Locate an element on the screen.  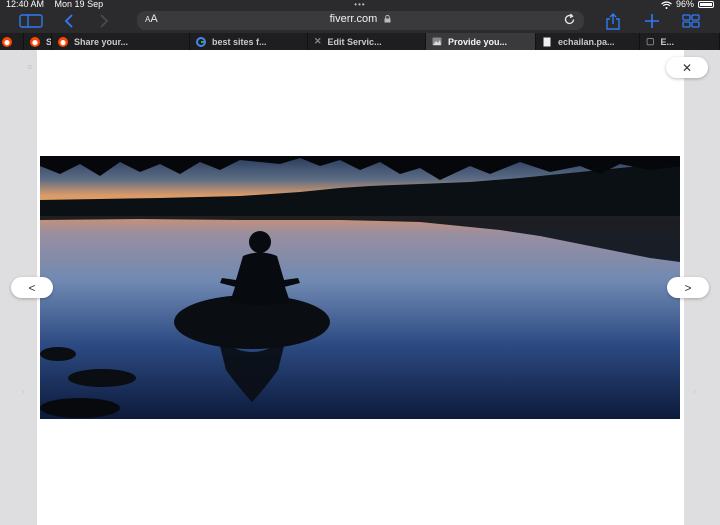
back-icon is located at coordinates (69, 21).